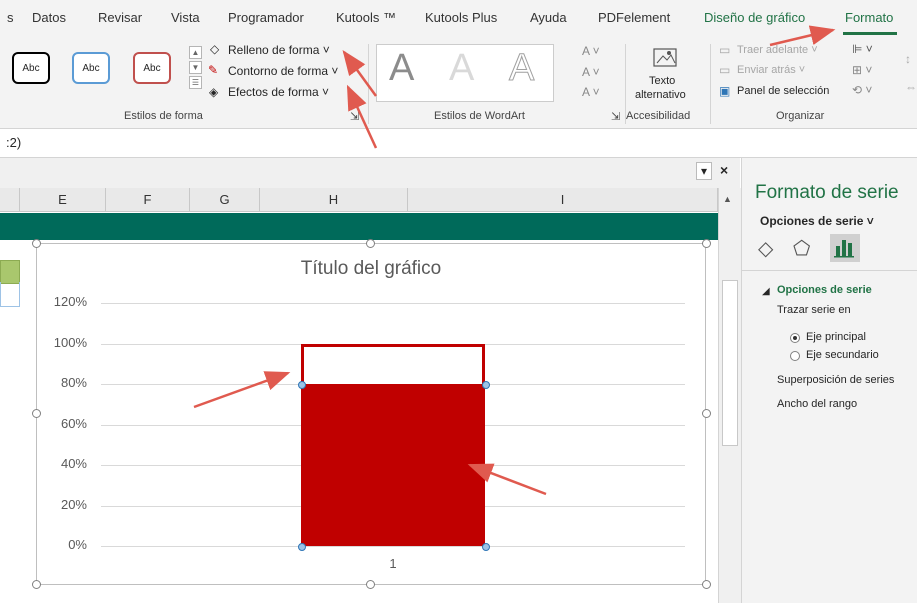 The height and width of the screenshot is (603, 917). What do you see at coordinates (662, 81) in the screenshot?
I see `alt-text-label-1: Texto` at bounding box center [662, 81].